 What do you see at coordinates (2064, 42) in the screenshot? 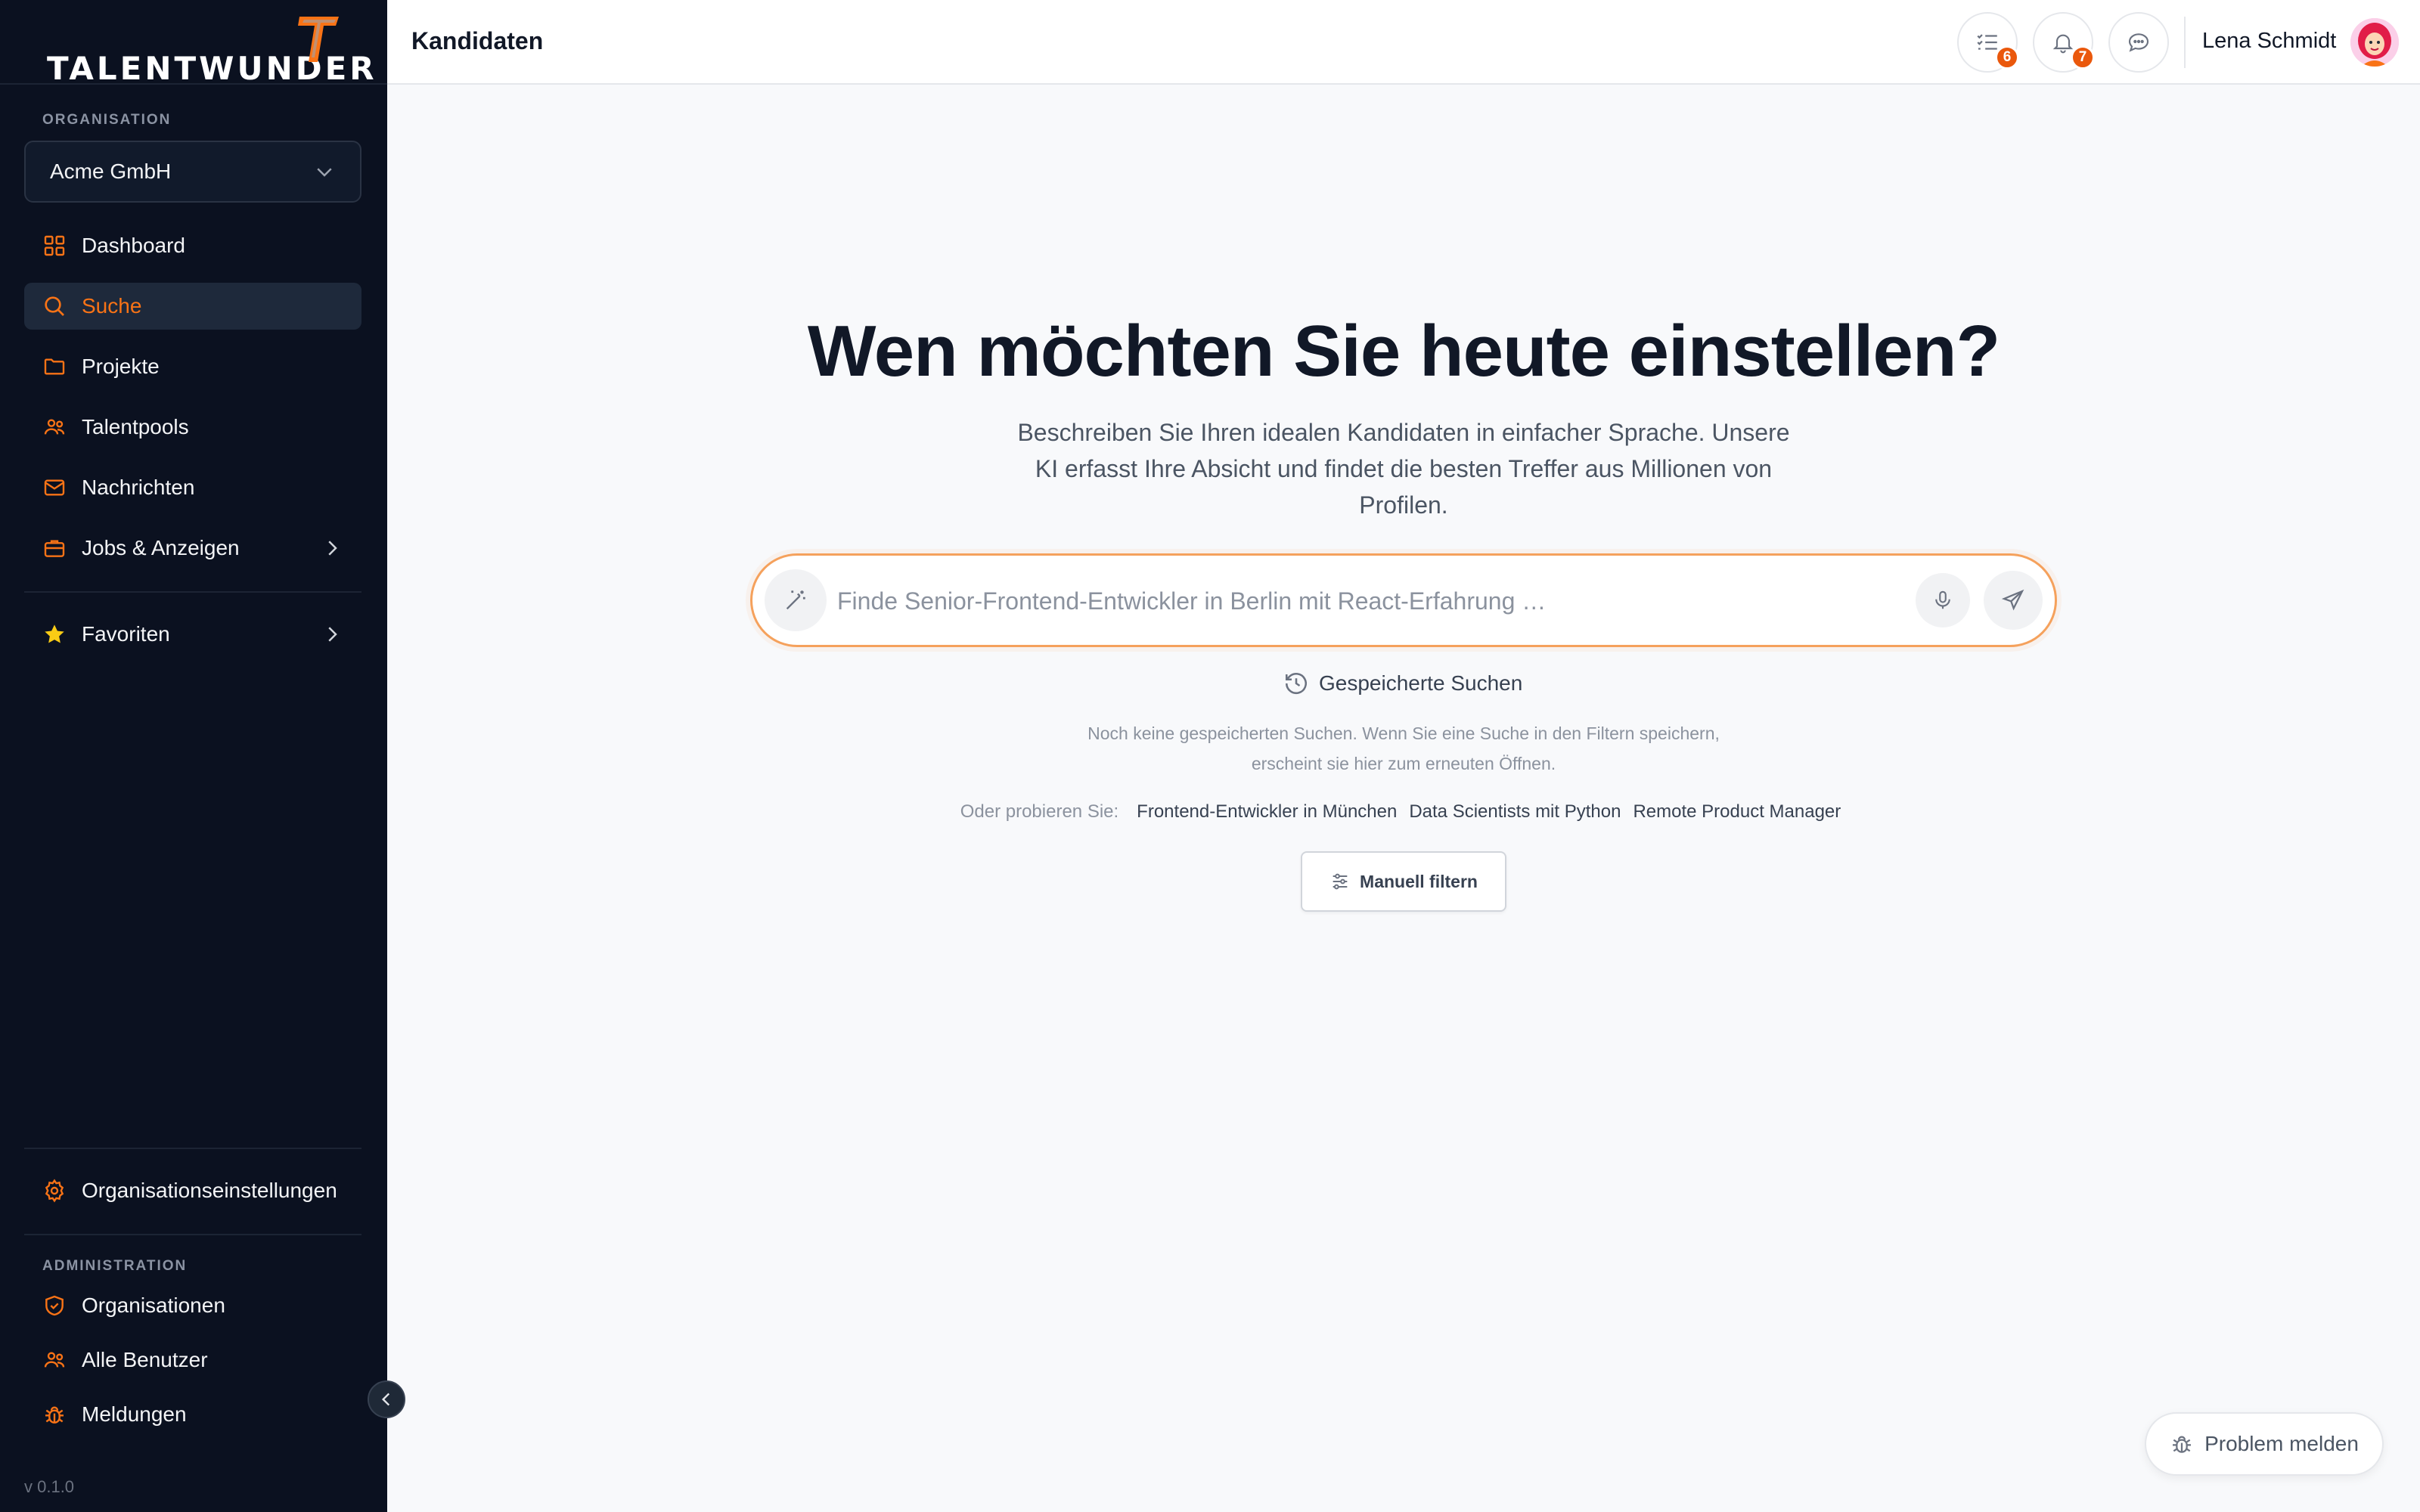
I see `notifications-button: 7` at bounding box center [2064, 42].